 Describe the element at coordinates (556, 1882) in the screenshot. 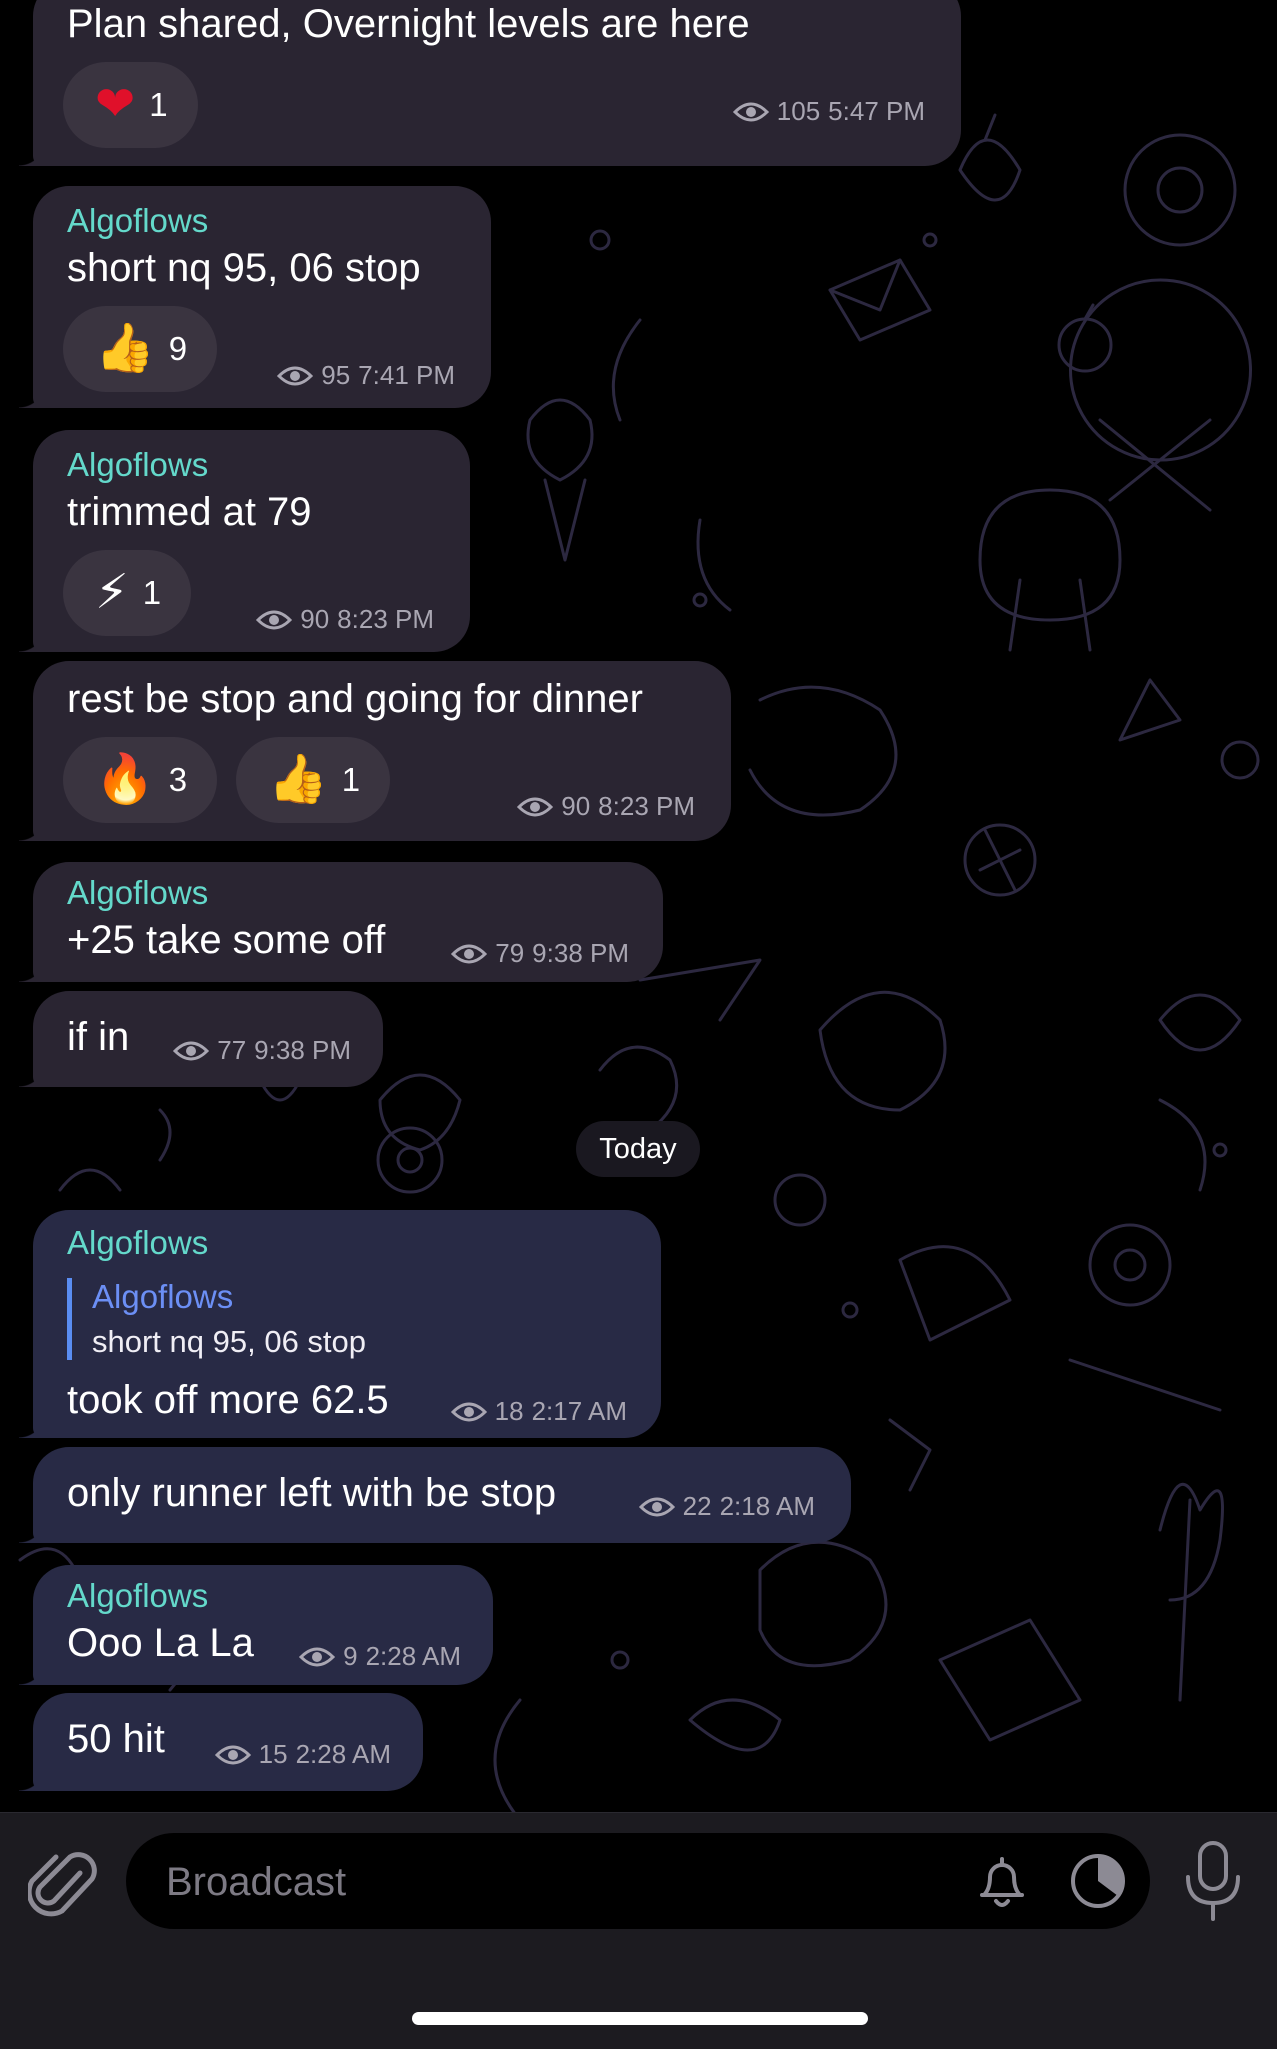

I see `broadcast-input` at that location.